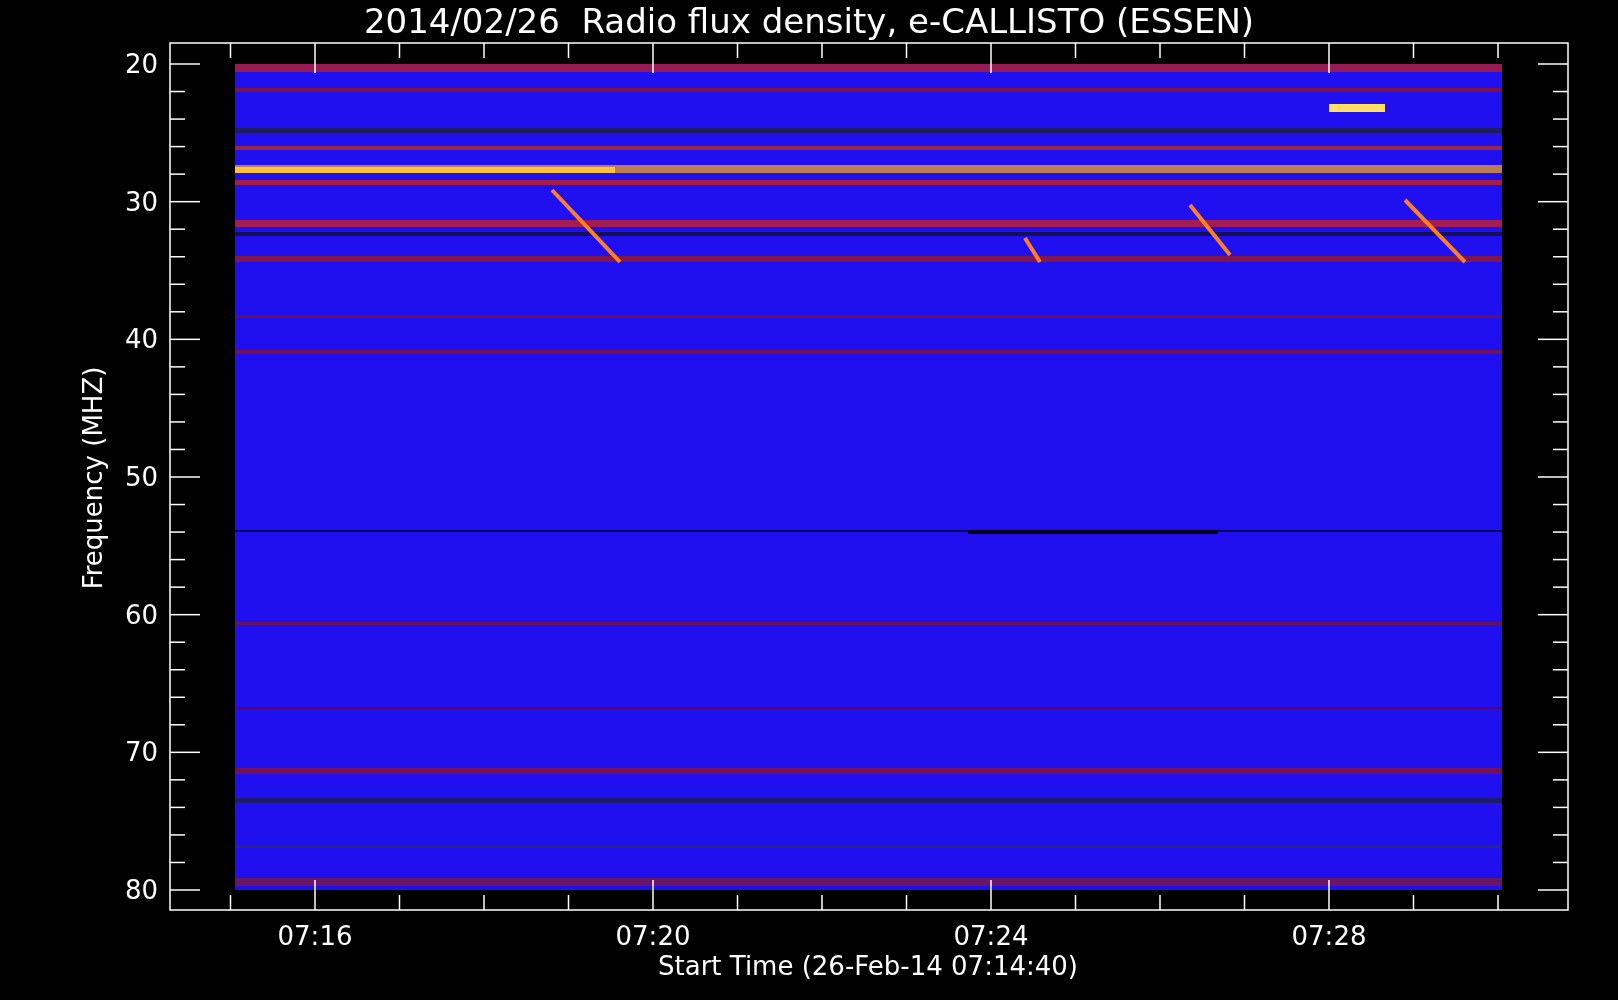 The height and width of the screenshot is (1000, 1618). What do you see at coordinates (141, 890) in the screenshot?
I see `y-tick-label: 80` at bounding box center [141, 890].